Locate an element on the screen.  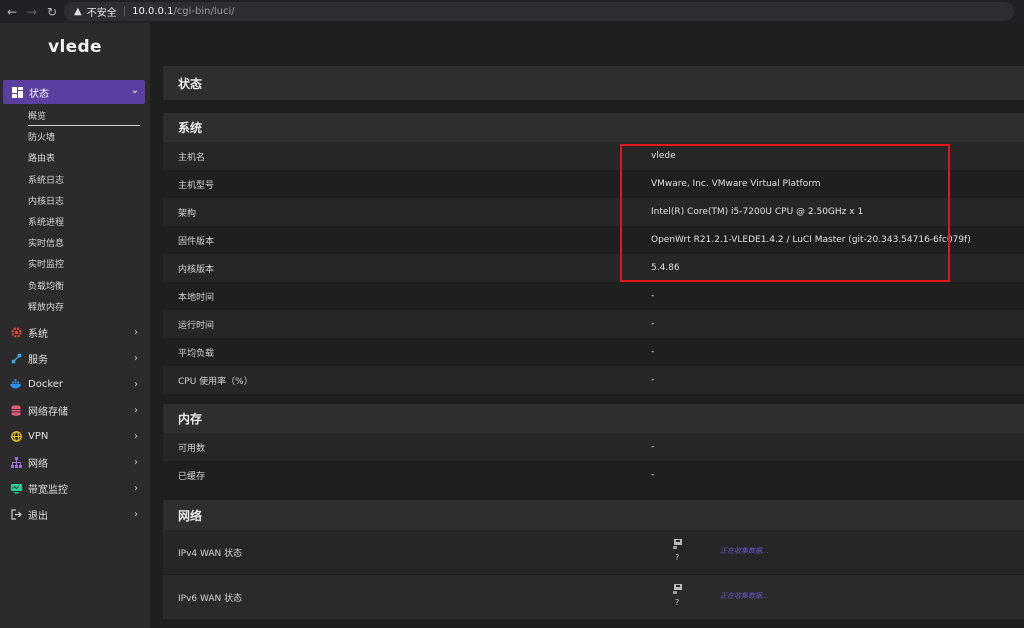
menu-item-network: 网络 › is located at coordinates (75, 462).